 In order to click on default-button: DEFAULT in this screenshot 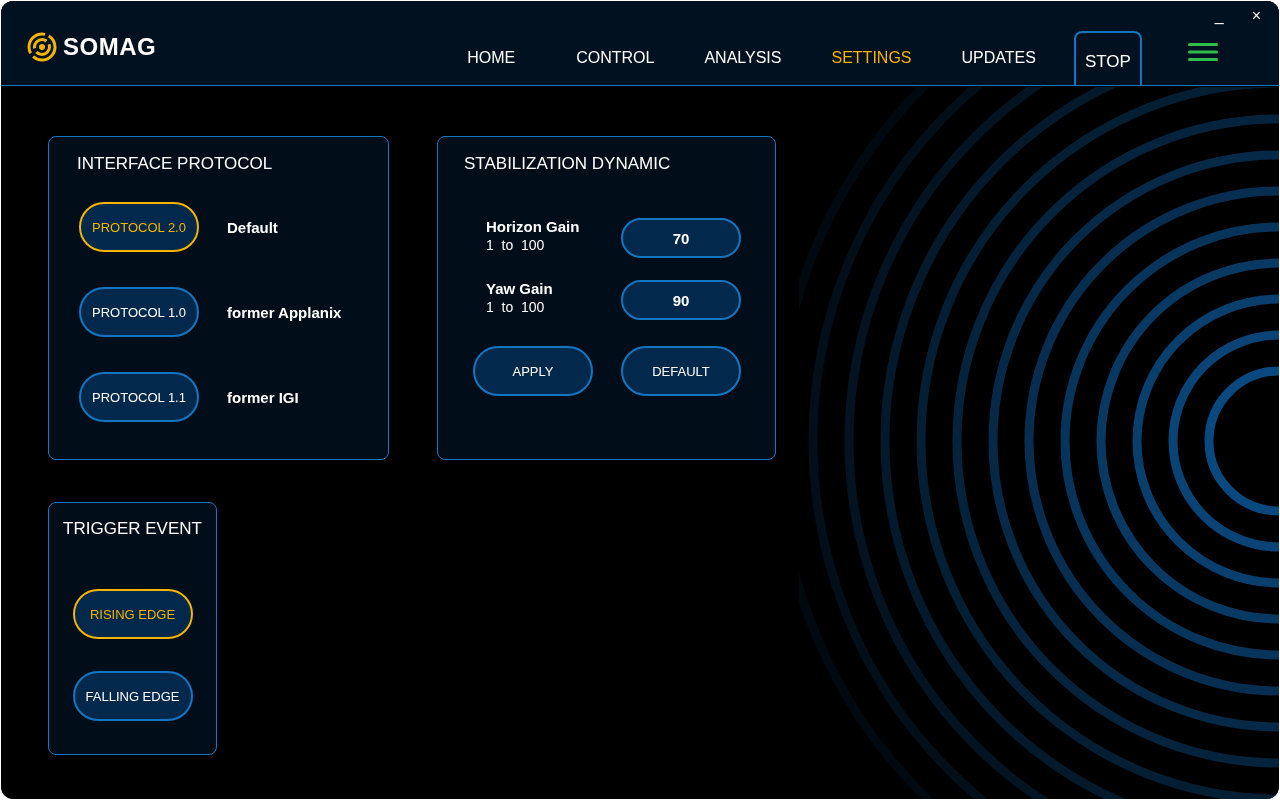, I will do `click(681, 371)`.